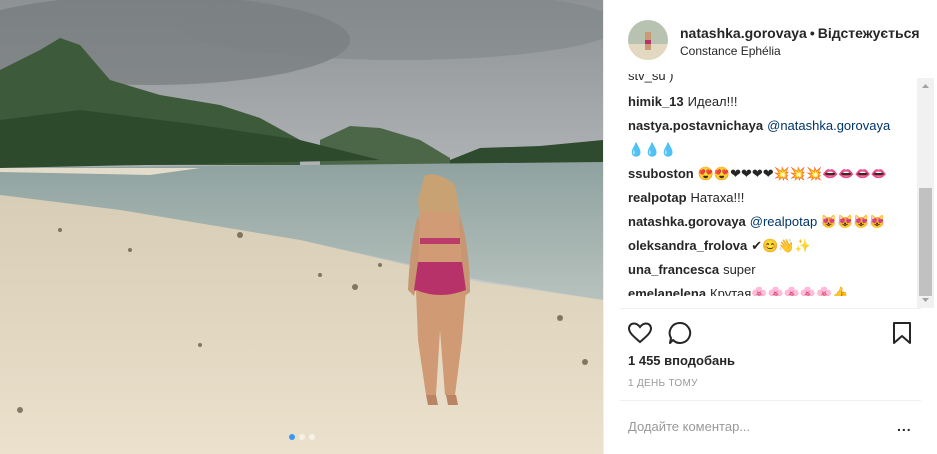 The image size is (937, 454). I want to click on bookmark-icon, so click(902, 333).